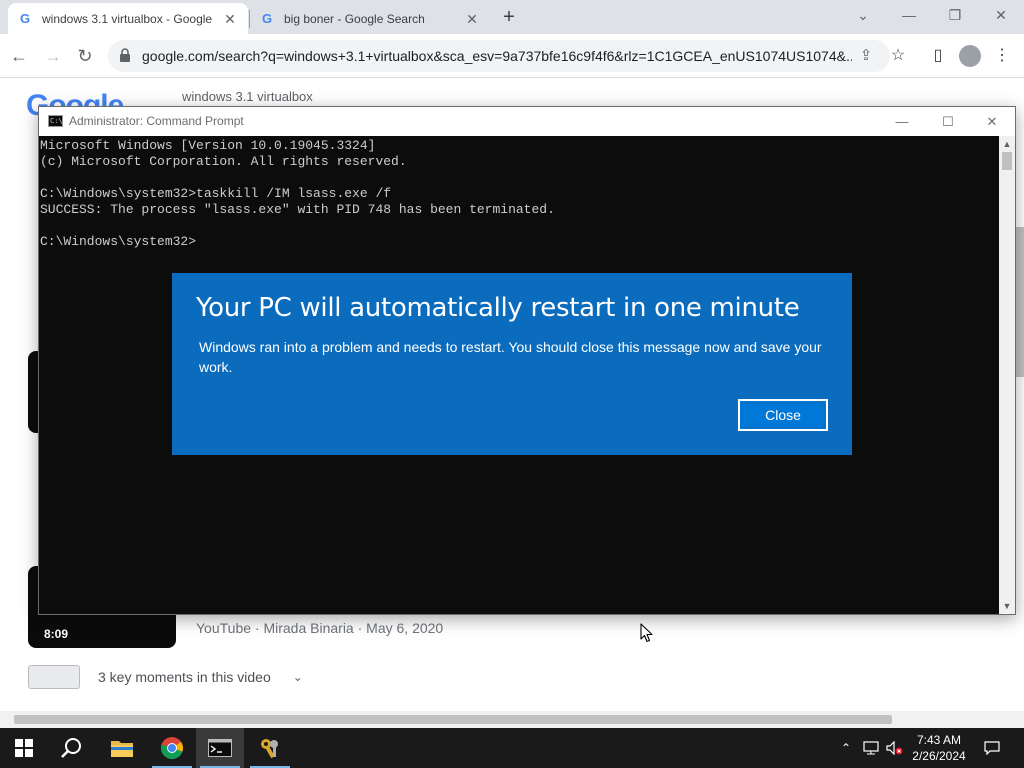  I want to click on tab-big-boner: G big boner - Google Search ✕, so click(370, 18).